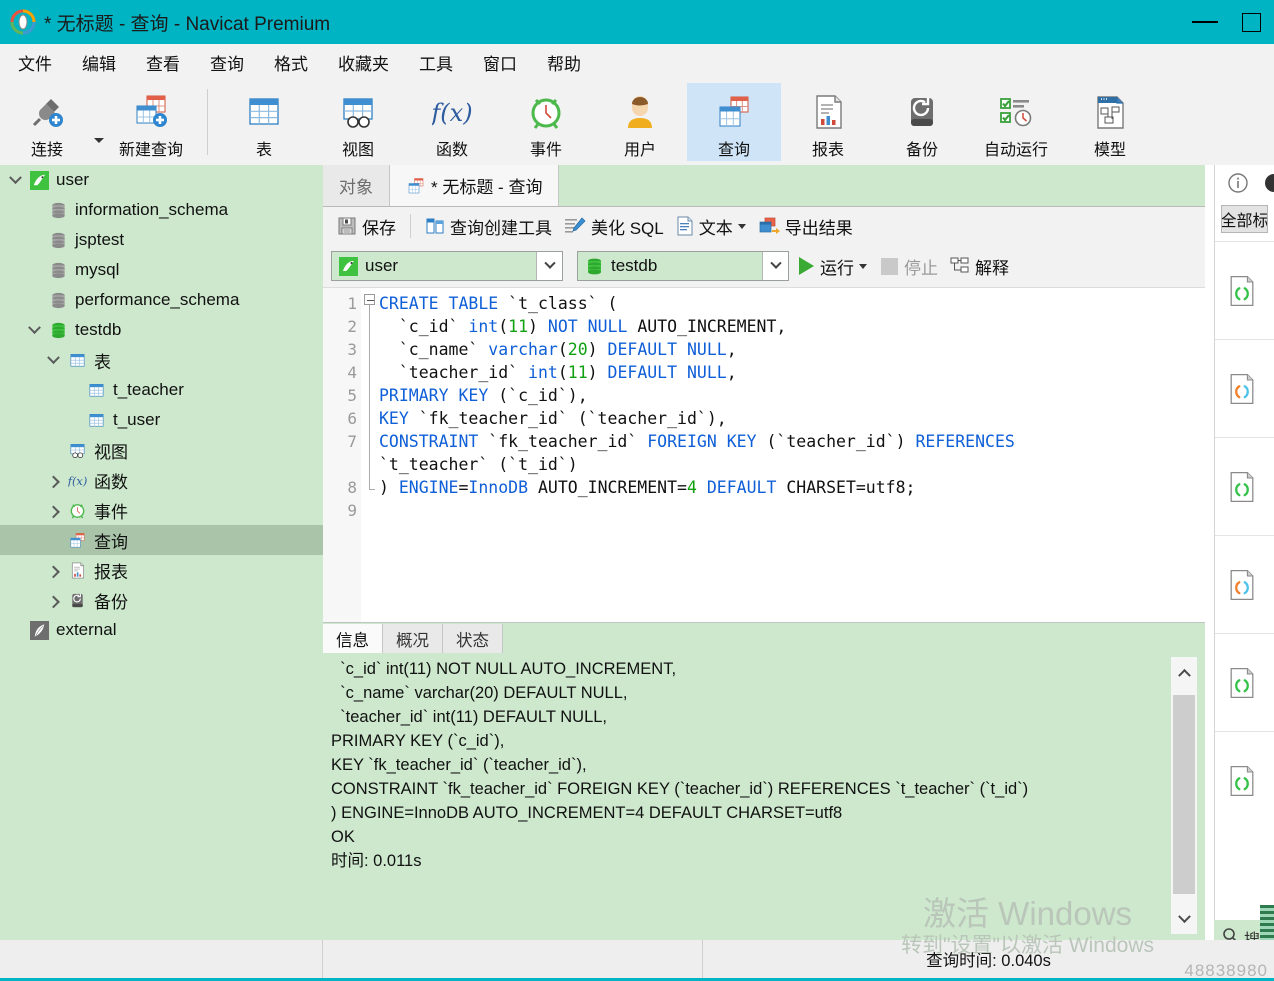 Image resolution: width=1274 pixels, height=981 pixels. What do you see at coordinates (369, 455) in the screenshot?
I see `code-fold-column` at bounding box center [369, 455].